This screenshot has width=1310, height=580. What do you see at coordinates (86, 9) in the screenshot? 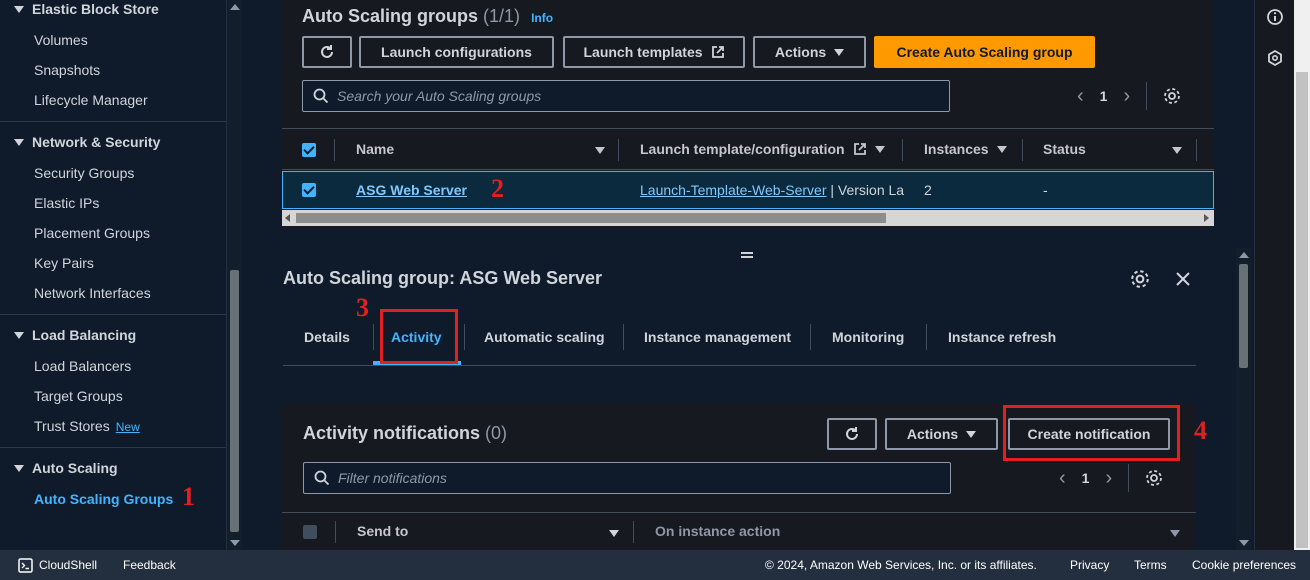
I see `sidebar-section-elastic-block-store: Elastic Block Store` at bounding box center [86, 9].